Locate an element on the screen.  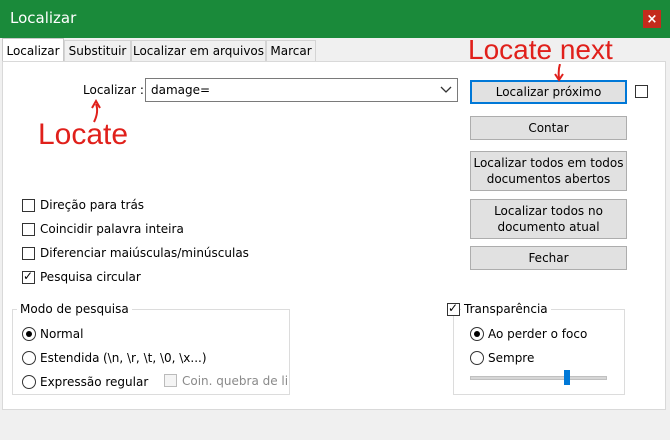
mode-regex-label: Expressão regular is located at coordinates (94, 382).